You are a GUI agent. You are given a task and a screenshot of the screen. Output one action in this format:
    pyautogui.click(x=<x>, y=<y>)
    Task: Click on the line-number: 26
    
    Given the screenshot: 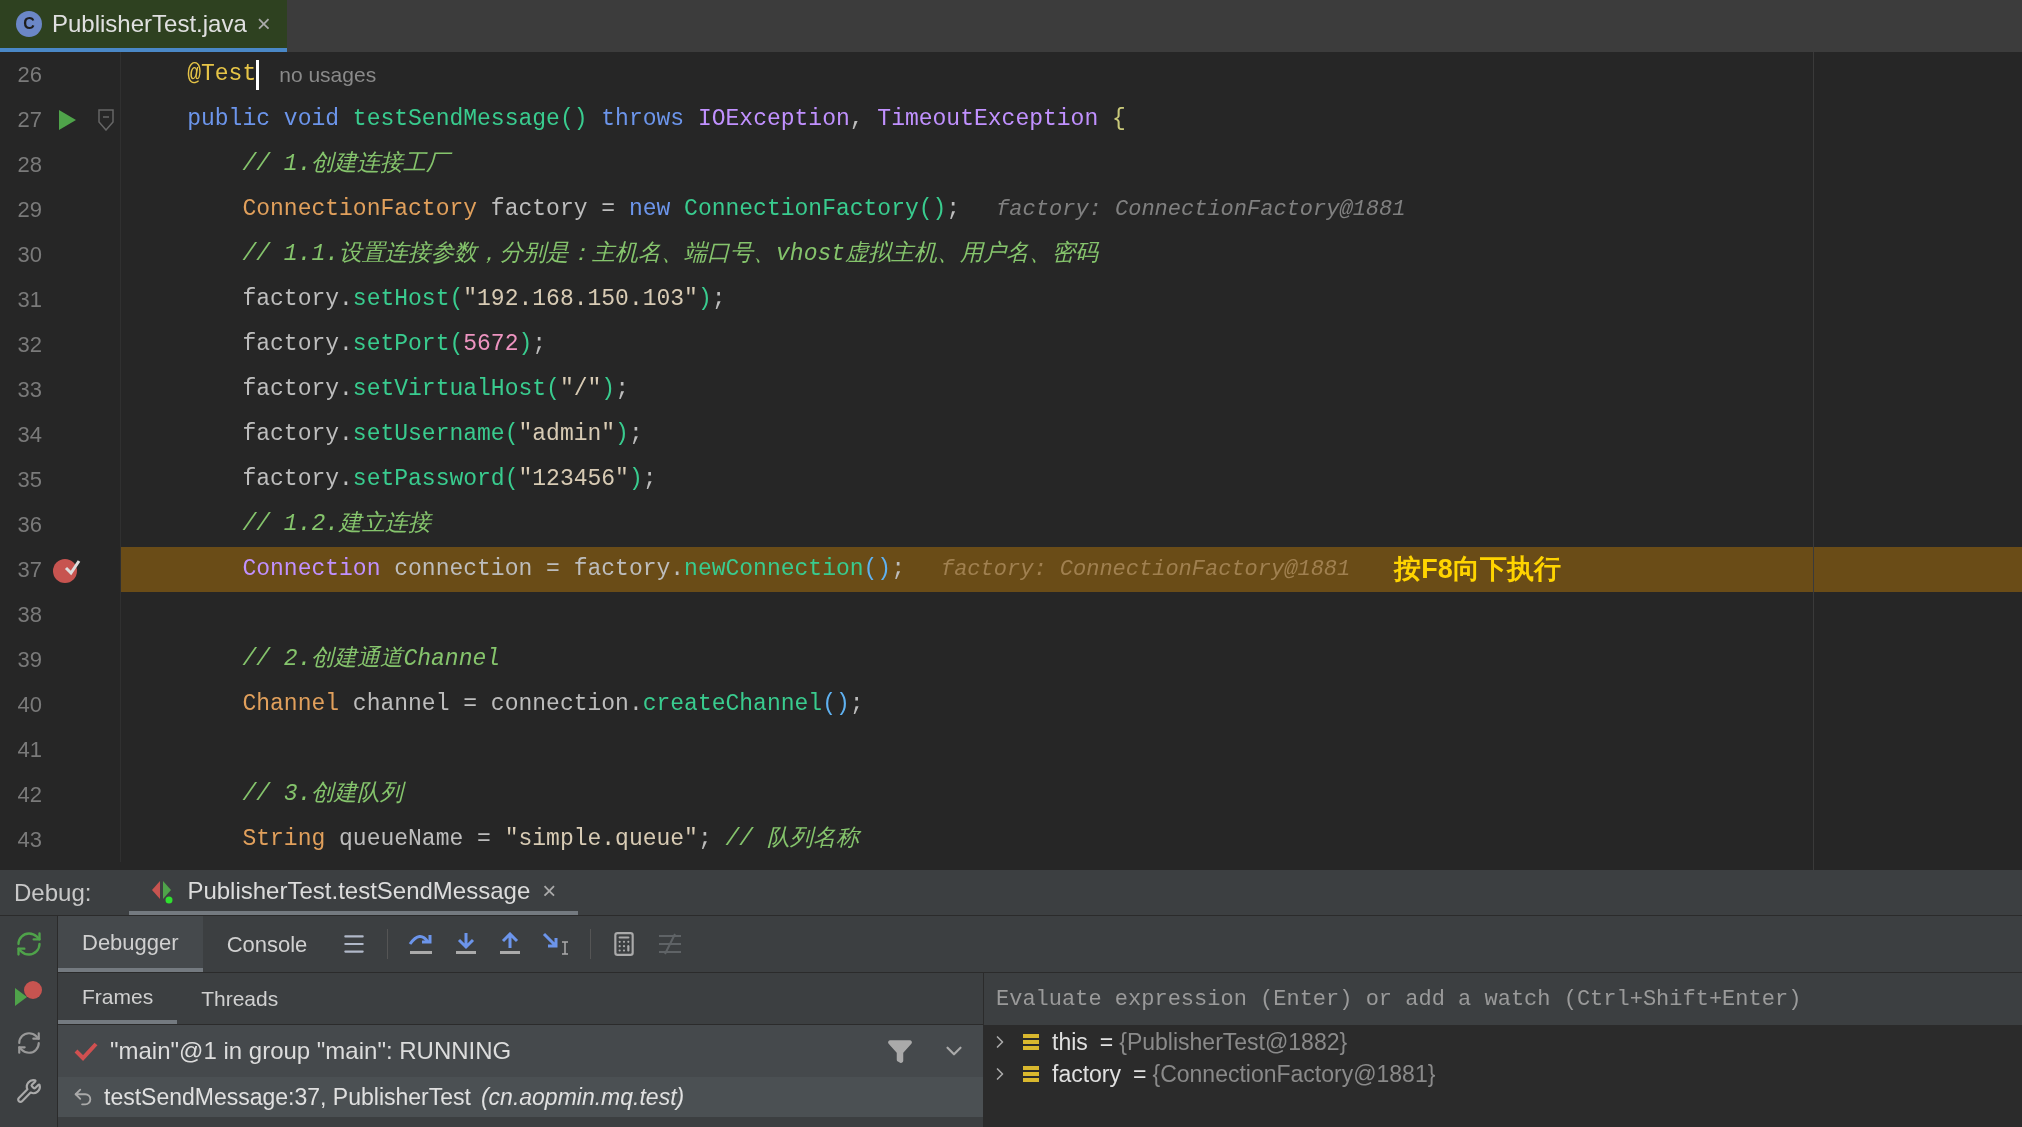 What is the action you would take?
    pyautogui.click(x=29, y=75)
    